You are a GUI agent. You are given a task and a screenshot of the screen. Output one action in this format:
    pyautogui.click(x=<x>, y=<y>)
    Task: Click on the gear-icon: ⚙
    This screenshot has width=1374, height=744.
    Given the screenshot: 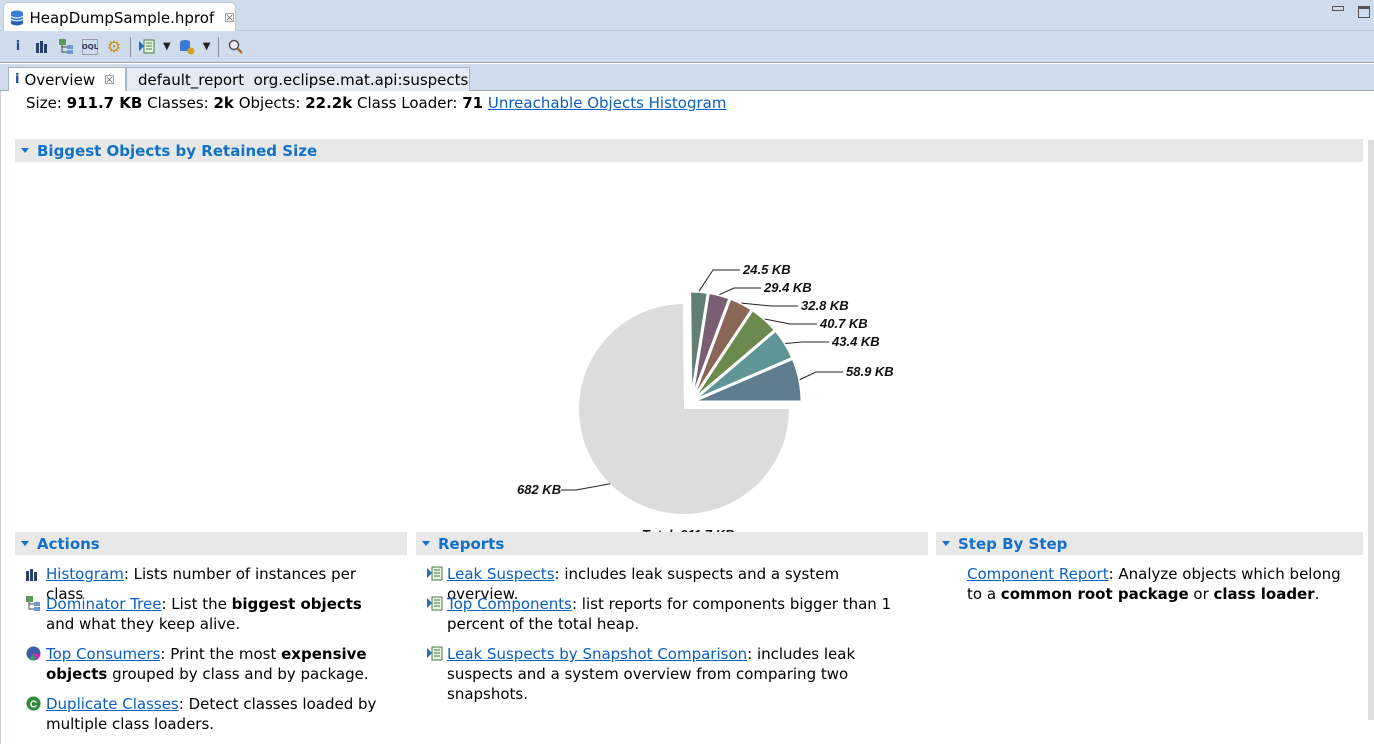 What is the action you would take?
    pyautogui.click(x=114, y=46)
    